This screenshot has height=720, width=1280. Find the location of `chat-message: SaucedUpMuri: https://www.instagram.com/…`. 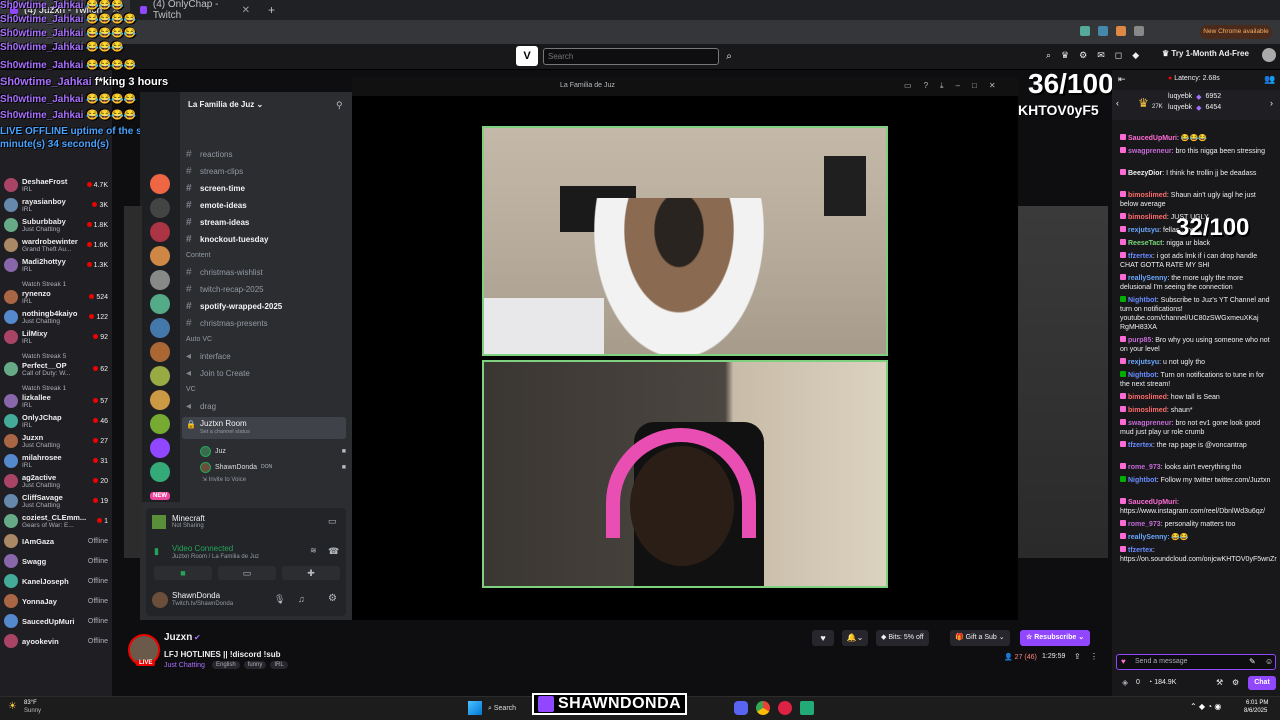

chat-message: SaucedUpMuri: https://www.instagram.com/… is located at coordinates (1197, 507).